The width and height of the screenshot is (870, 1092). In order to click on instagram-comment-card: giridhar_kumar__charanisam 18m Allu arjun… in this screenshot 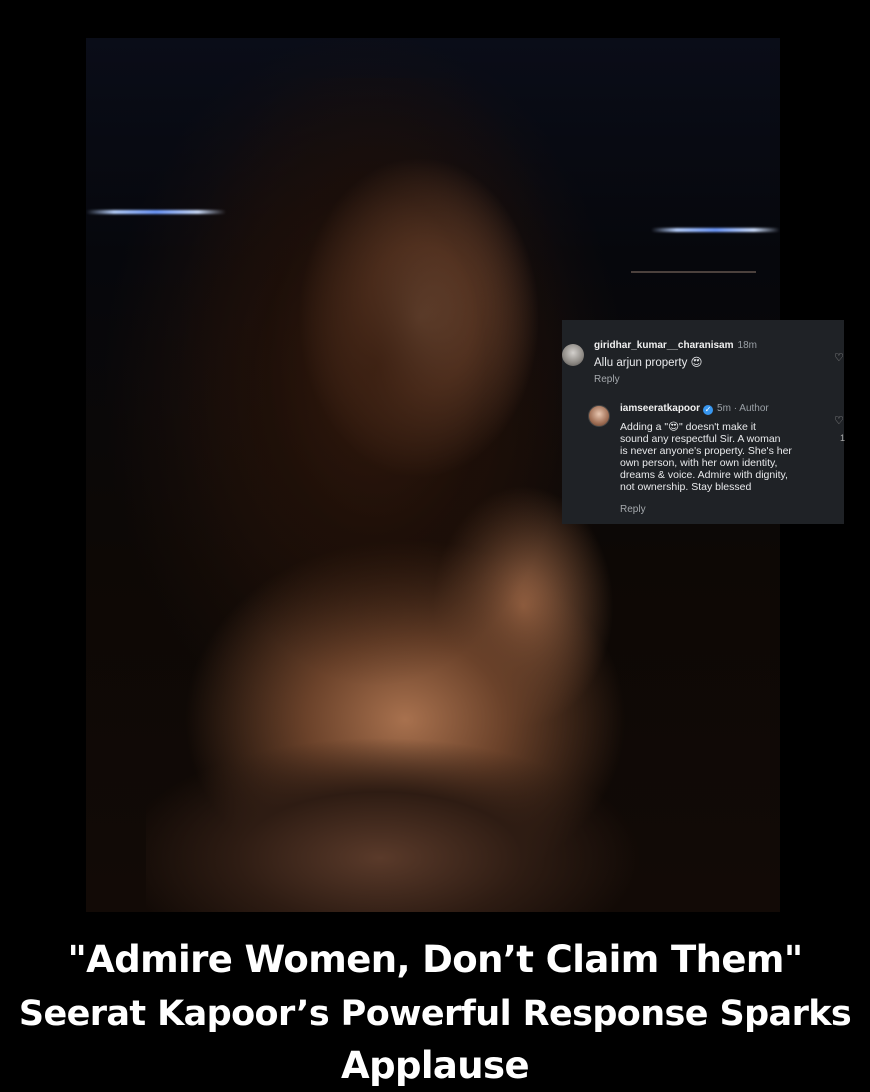, I will do `click(704, 422)`.